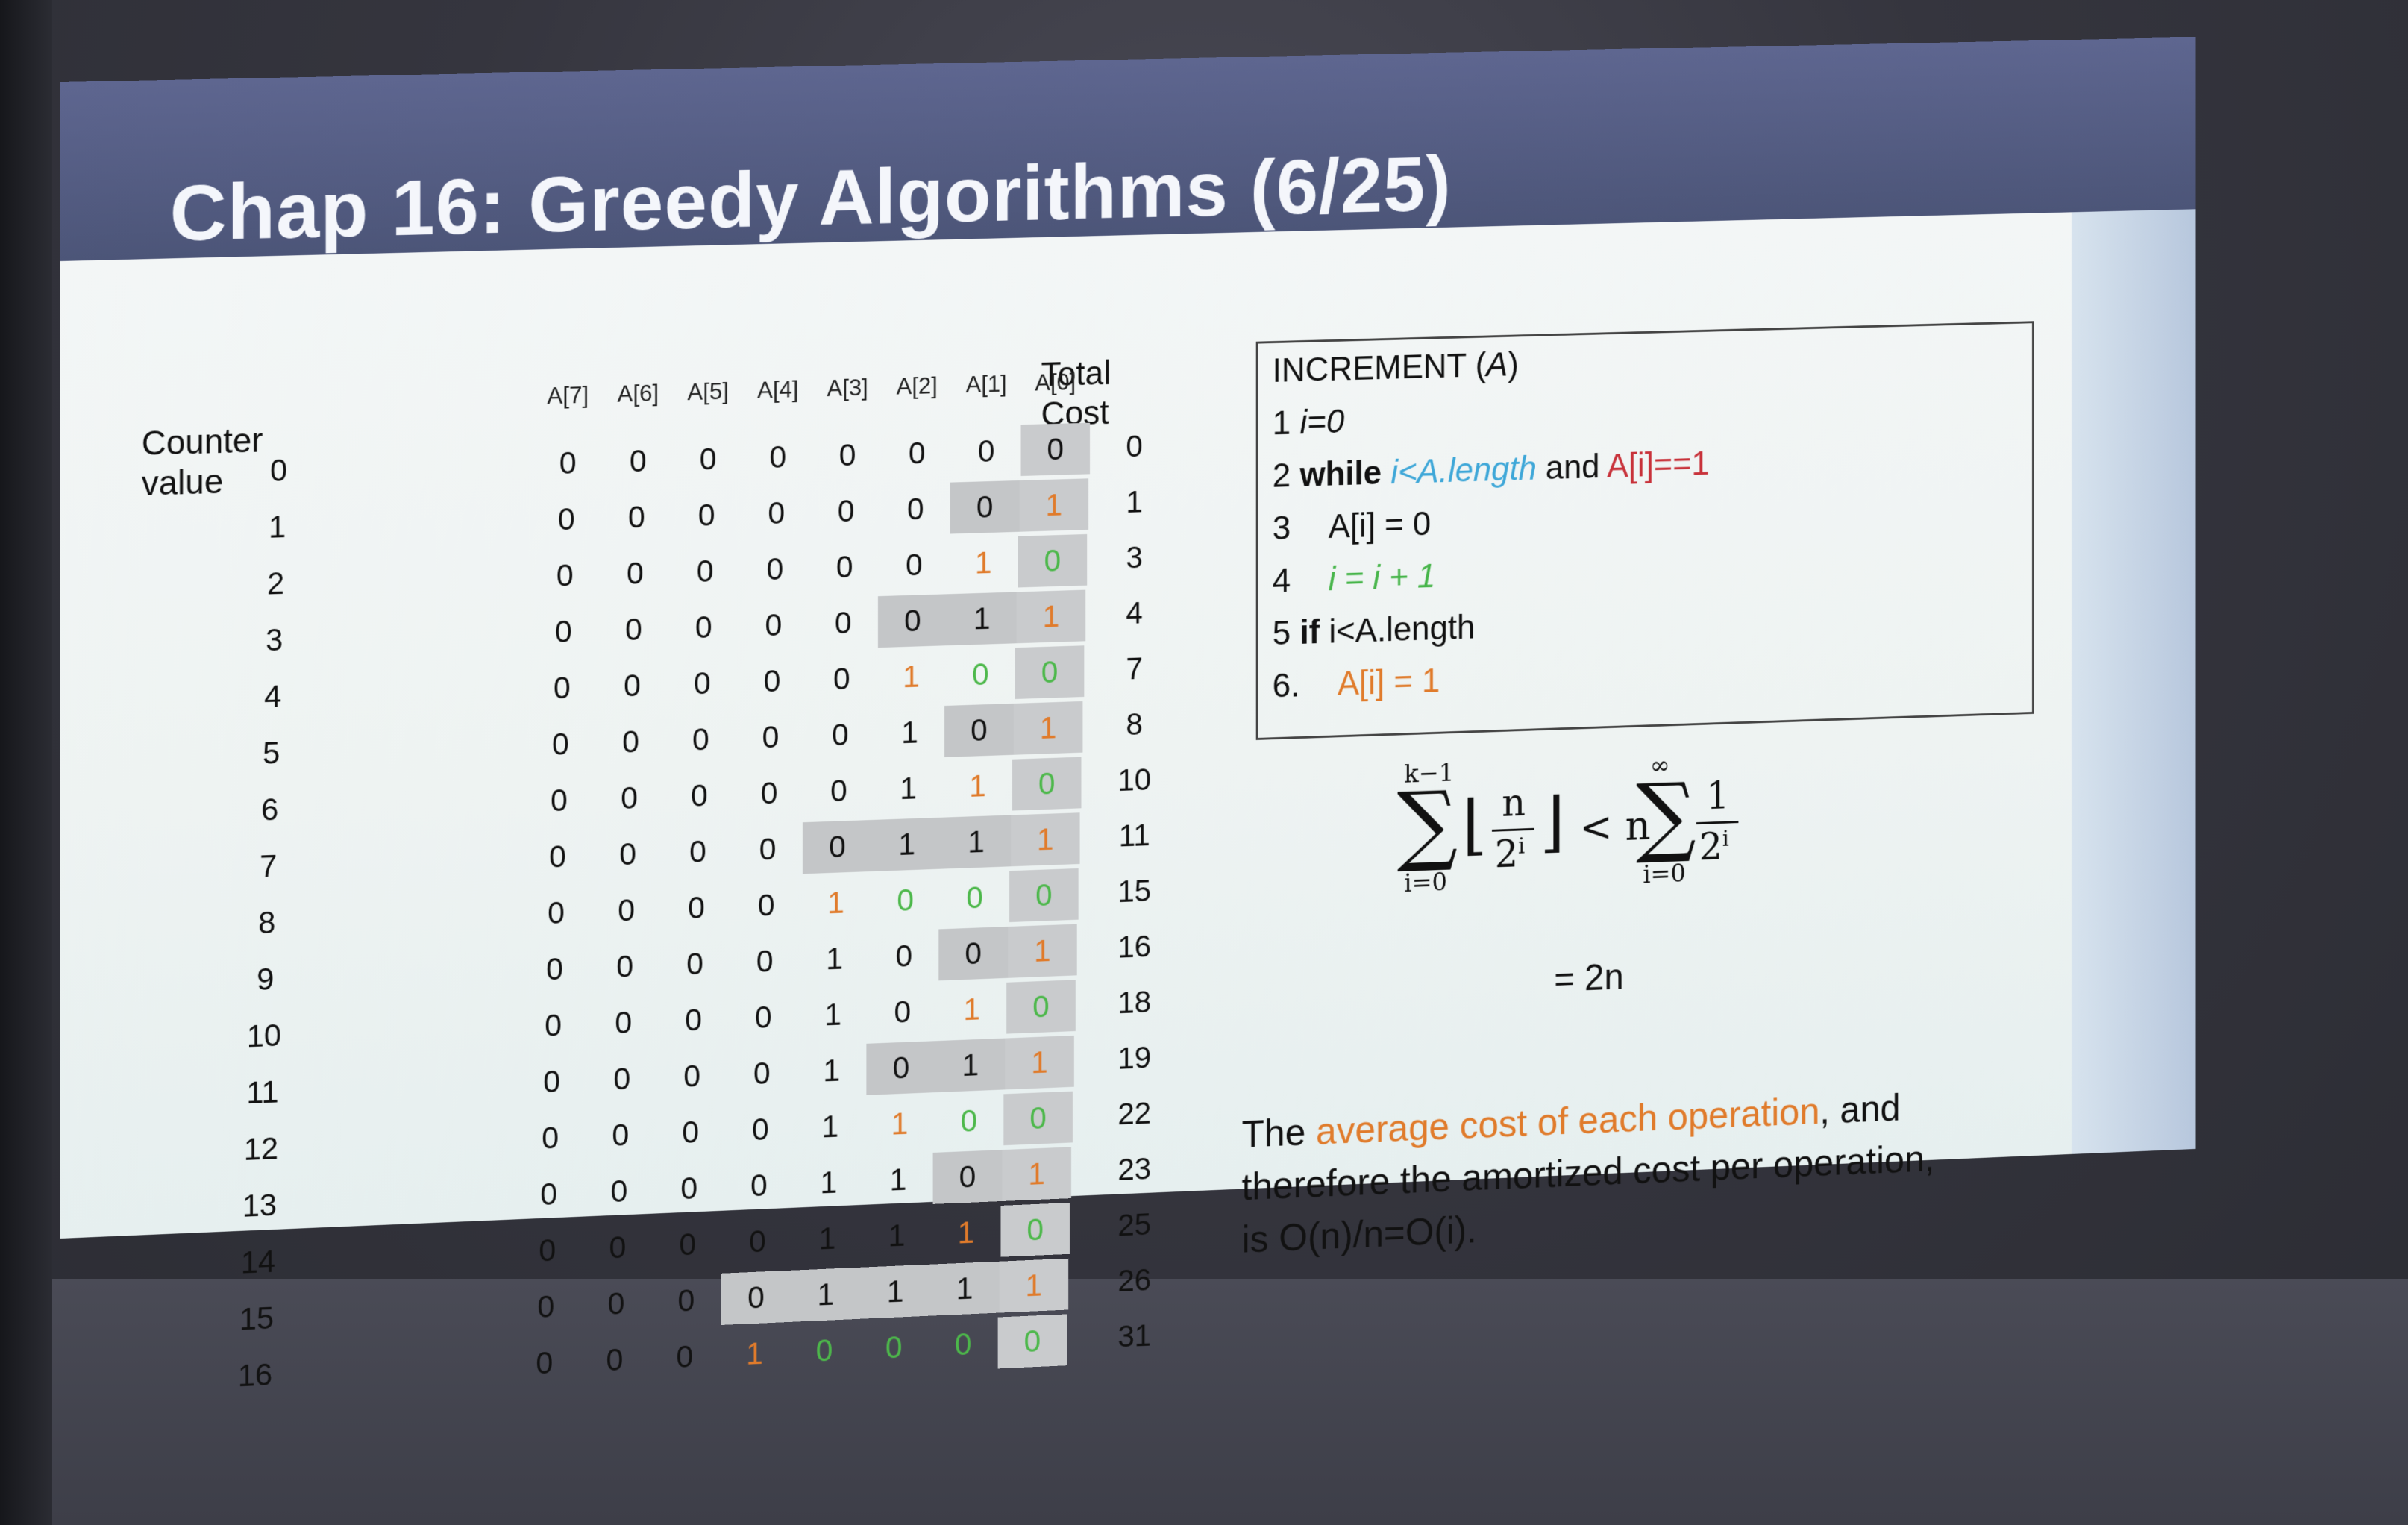 This screenshot has height=1525, width=2408. I want to click on bit-condition: A[i]==1, so click(1659, 464).